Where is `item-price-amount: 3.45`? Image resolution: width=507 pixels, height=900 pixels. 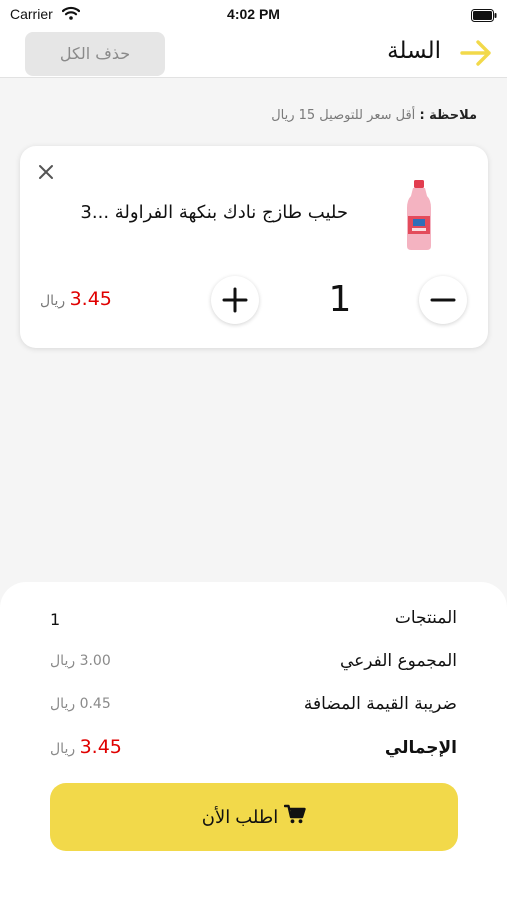
item-price-amount: 3.45 is located at coordinates (90, 299).